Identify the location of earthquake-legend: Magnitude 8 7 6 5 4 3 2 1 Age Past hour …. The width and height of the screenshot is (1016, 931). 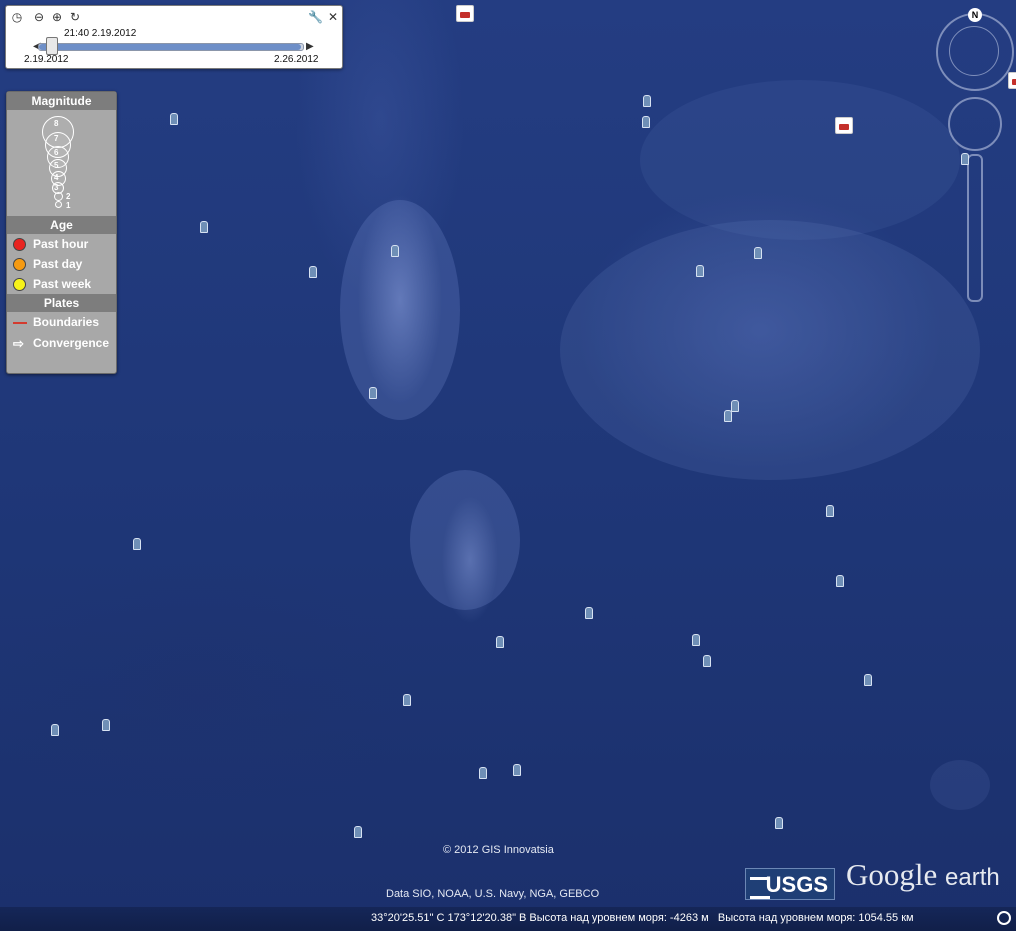
(61, 232).